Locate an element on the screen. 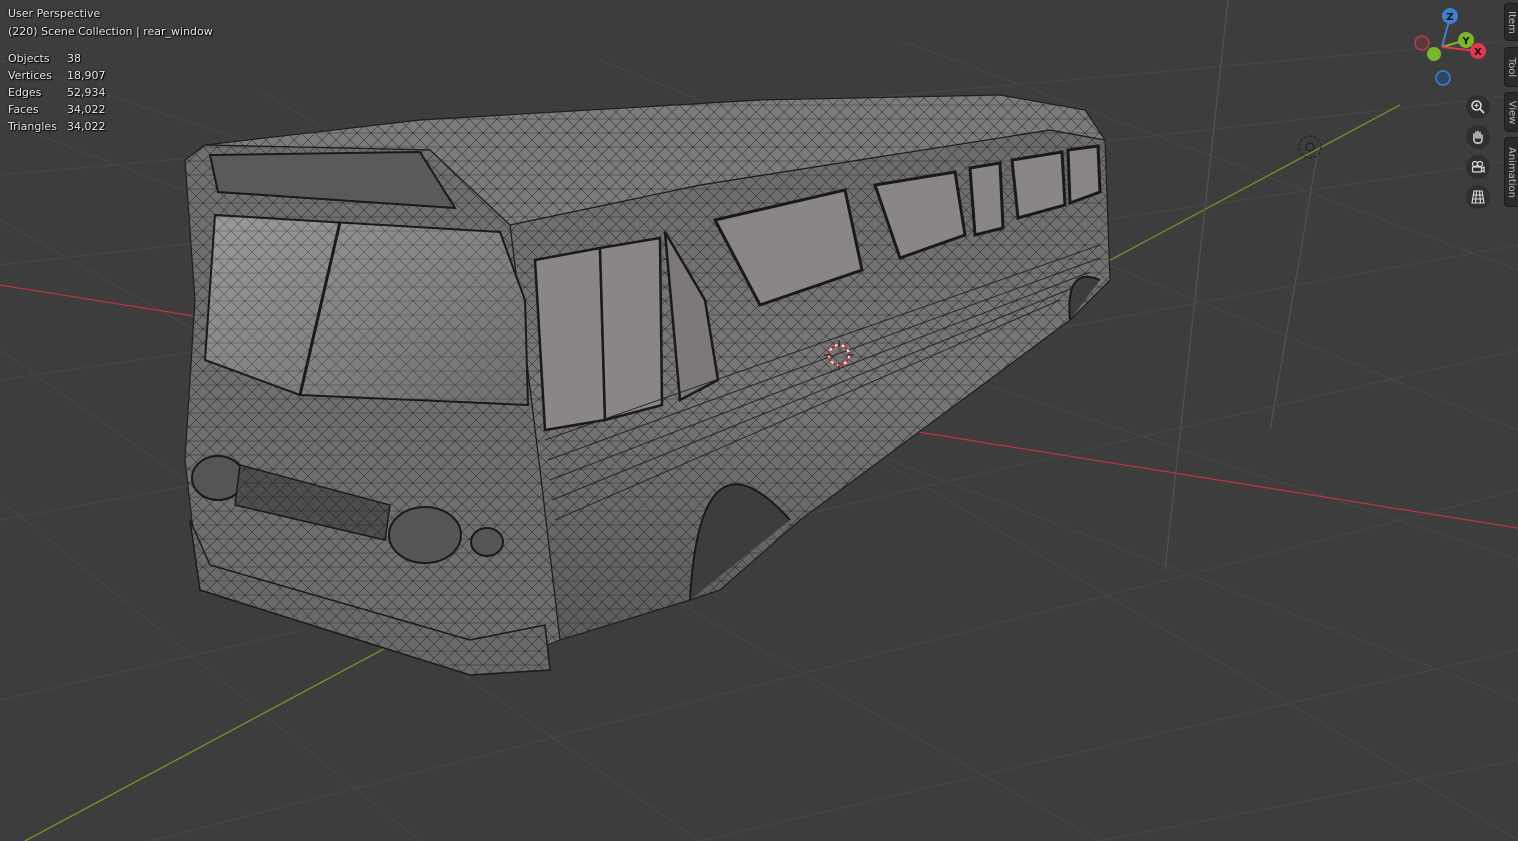 The height and width of the screenshot is (841, 1518). tab-animation-label: Animation is located at coordinates (1512, 172).